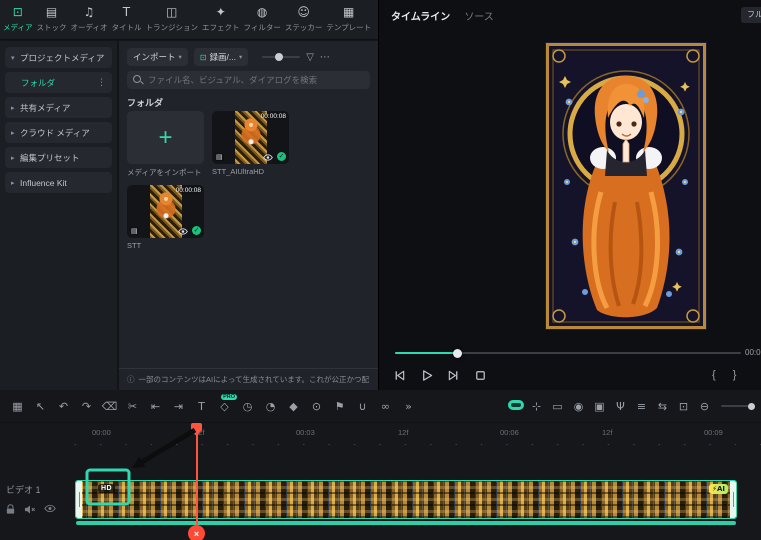  I want to click on sidebar-item-folder: フォルダ ⋮, so click(58, 82).